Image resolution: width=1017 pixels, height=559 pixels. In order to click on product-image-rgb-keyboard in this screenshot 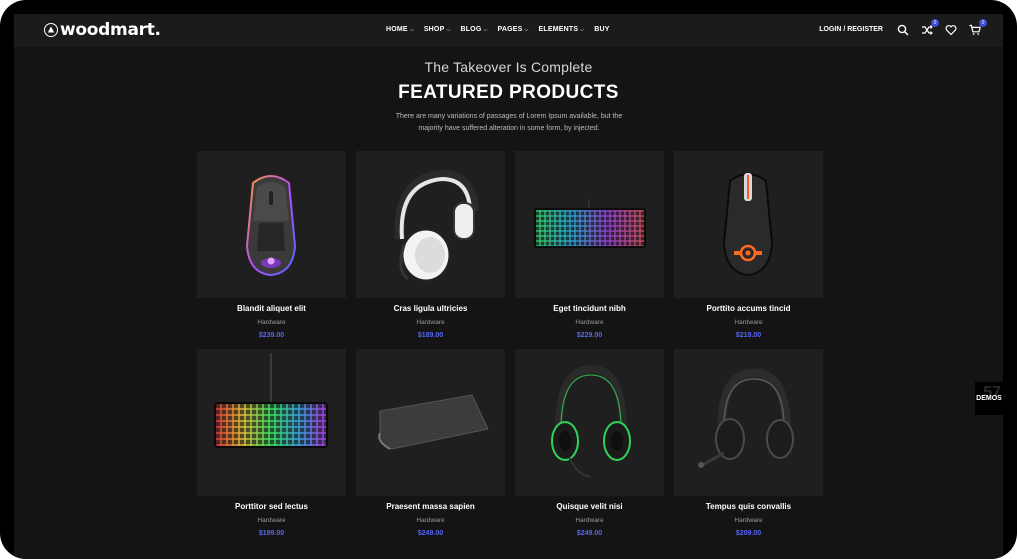, I will do `click(589, 224)`.